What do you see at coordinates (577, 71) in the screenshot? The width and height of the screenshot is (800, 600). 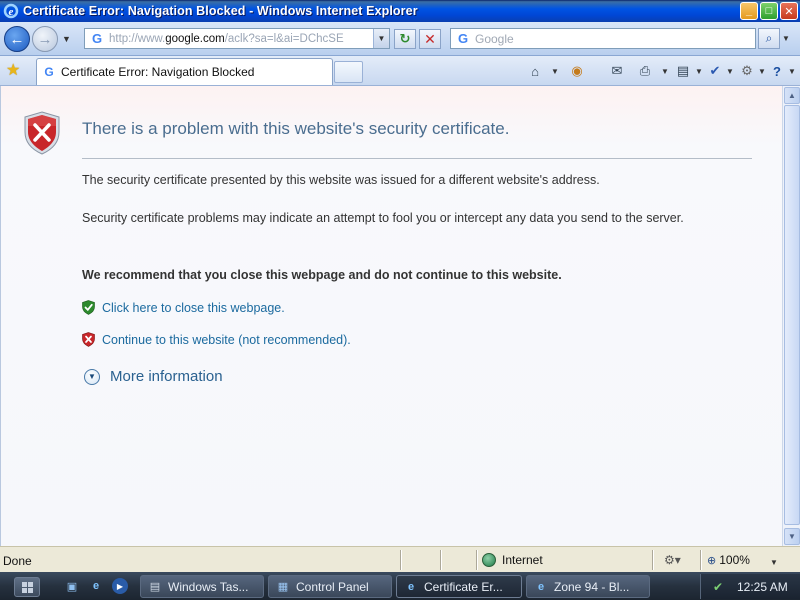 I see `feeds-icon: ◉` at bounding box center [577, 71].